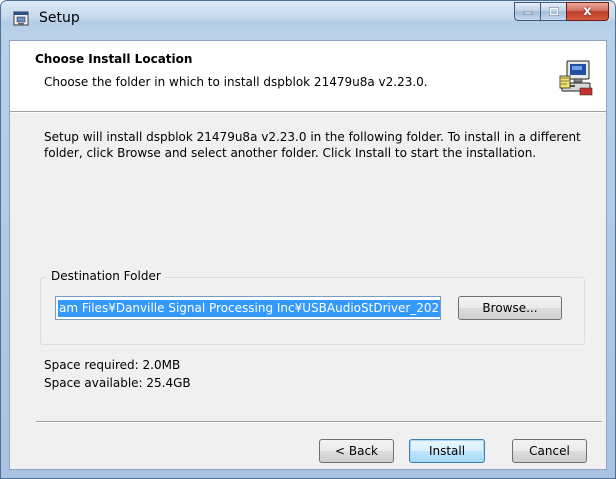  What do you see at coordinates (59, 18) in the screenshot?
I see `window-title: Setup` at bounding box center [59, 18].